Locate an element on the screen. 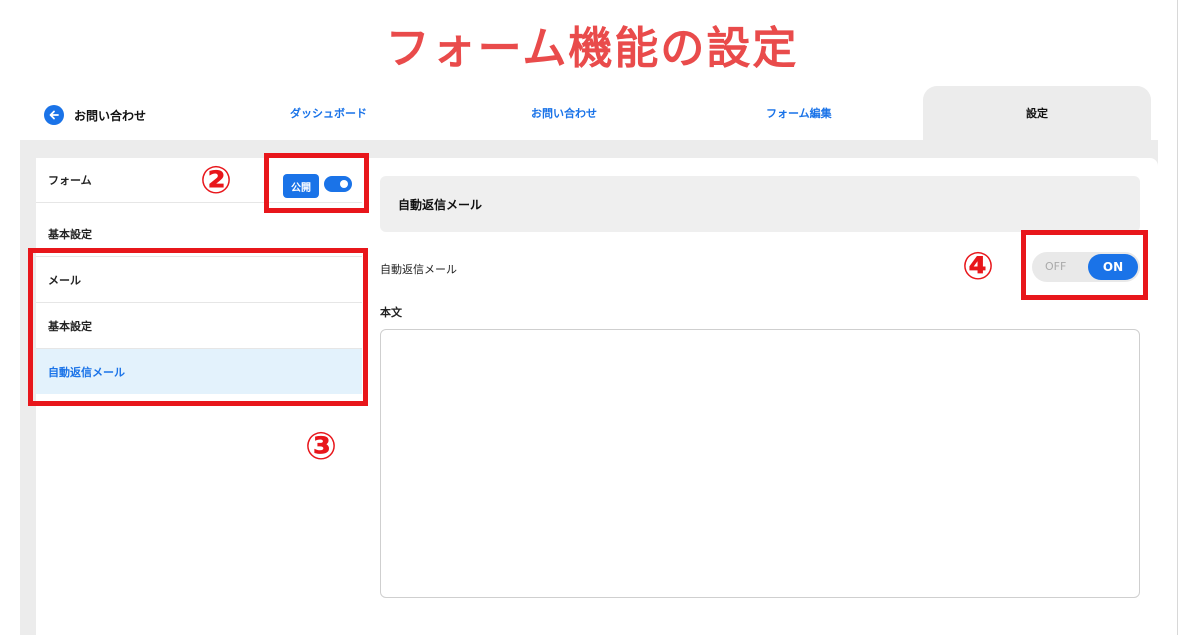 This screenshot has width=1184, height=635. body-field-label: 本文 is located at coordinates (391, 312).